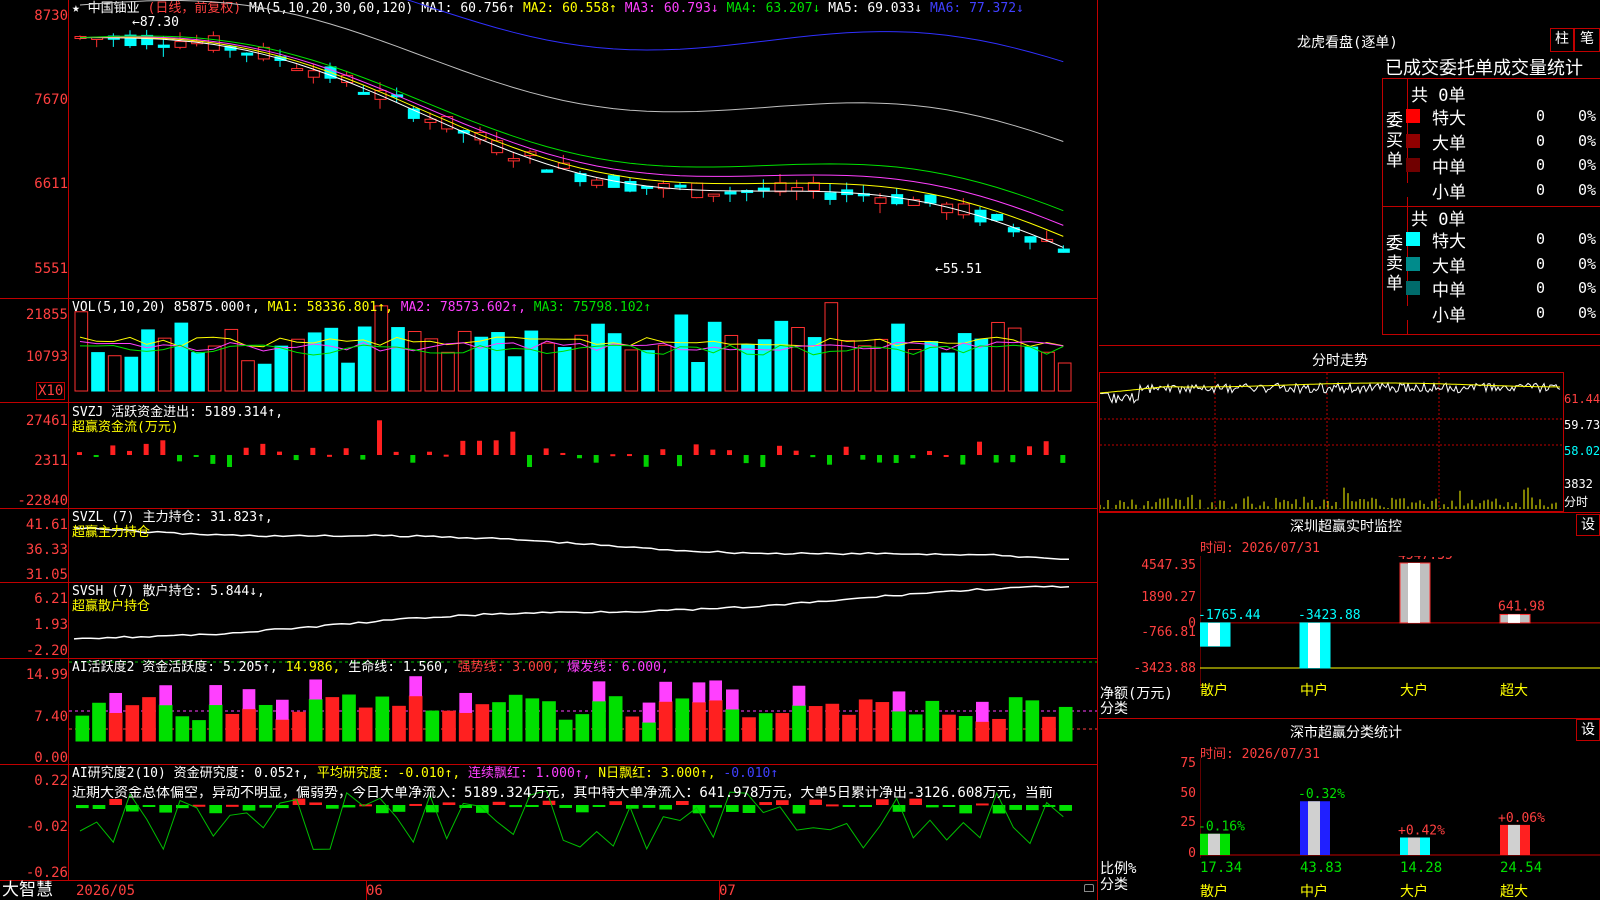 The height and width of the screenshot is (900, 1600). What do you see at coordinates (51, 16) in the screenshot?
I see `y-label: 8730` at bounding box center [51, 16].